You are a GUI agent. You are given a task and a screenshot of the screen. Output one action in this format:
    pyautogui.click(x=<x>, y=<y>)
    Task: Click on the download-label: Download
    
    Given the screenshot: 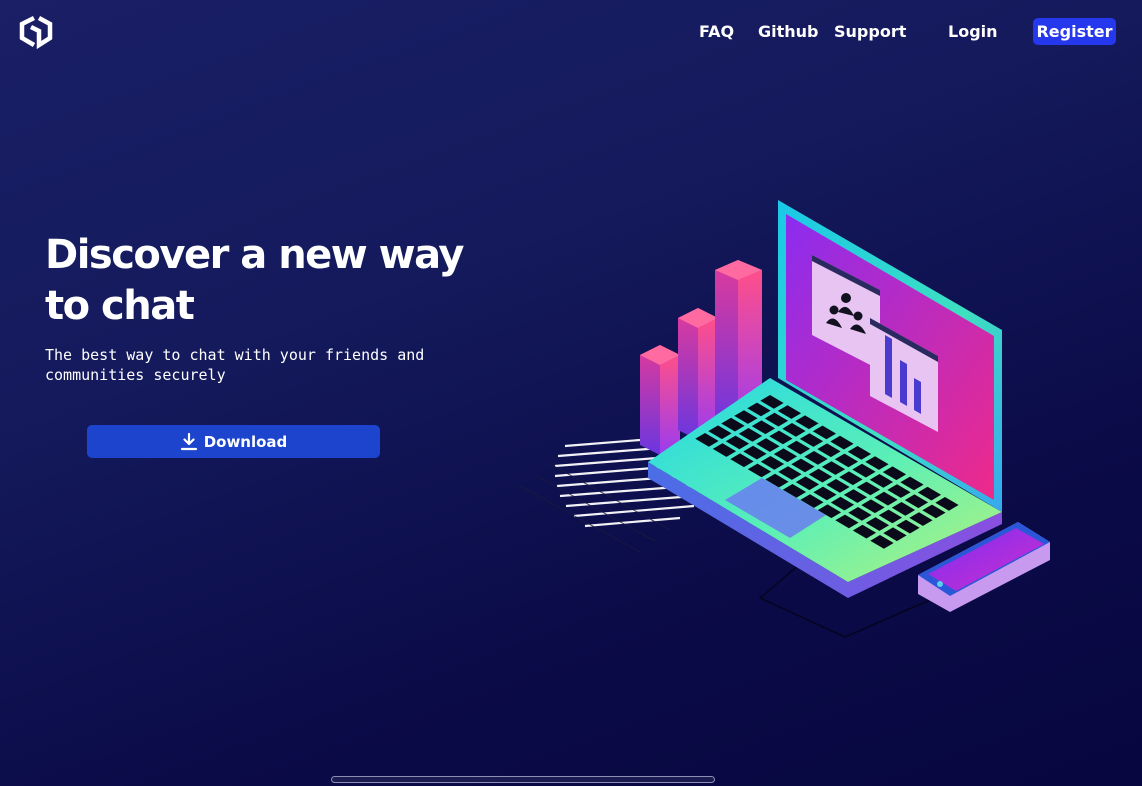 What is the action you would take?
    pyautogui.click(x=245, y=441)
    